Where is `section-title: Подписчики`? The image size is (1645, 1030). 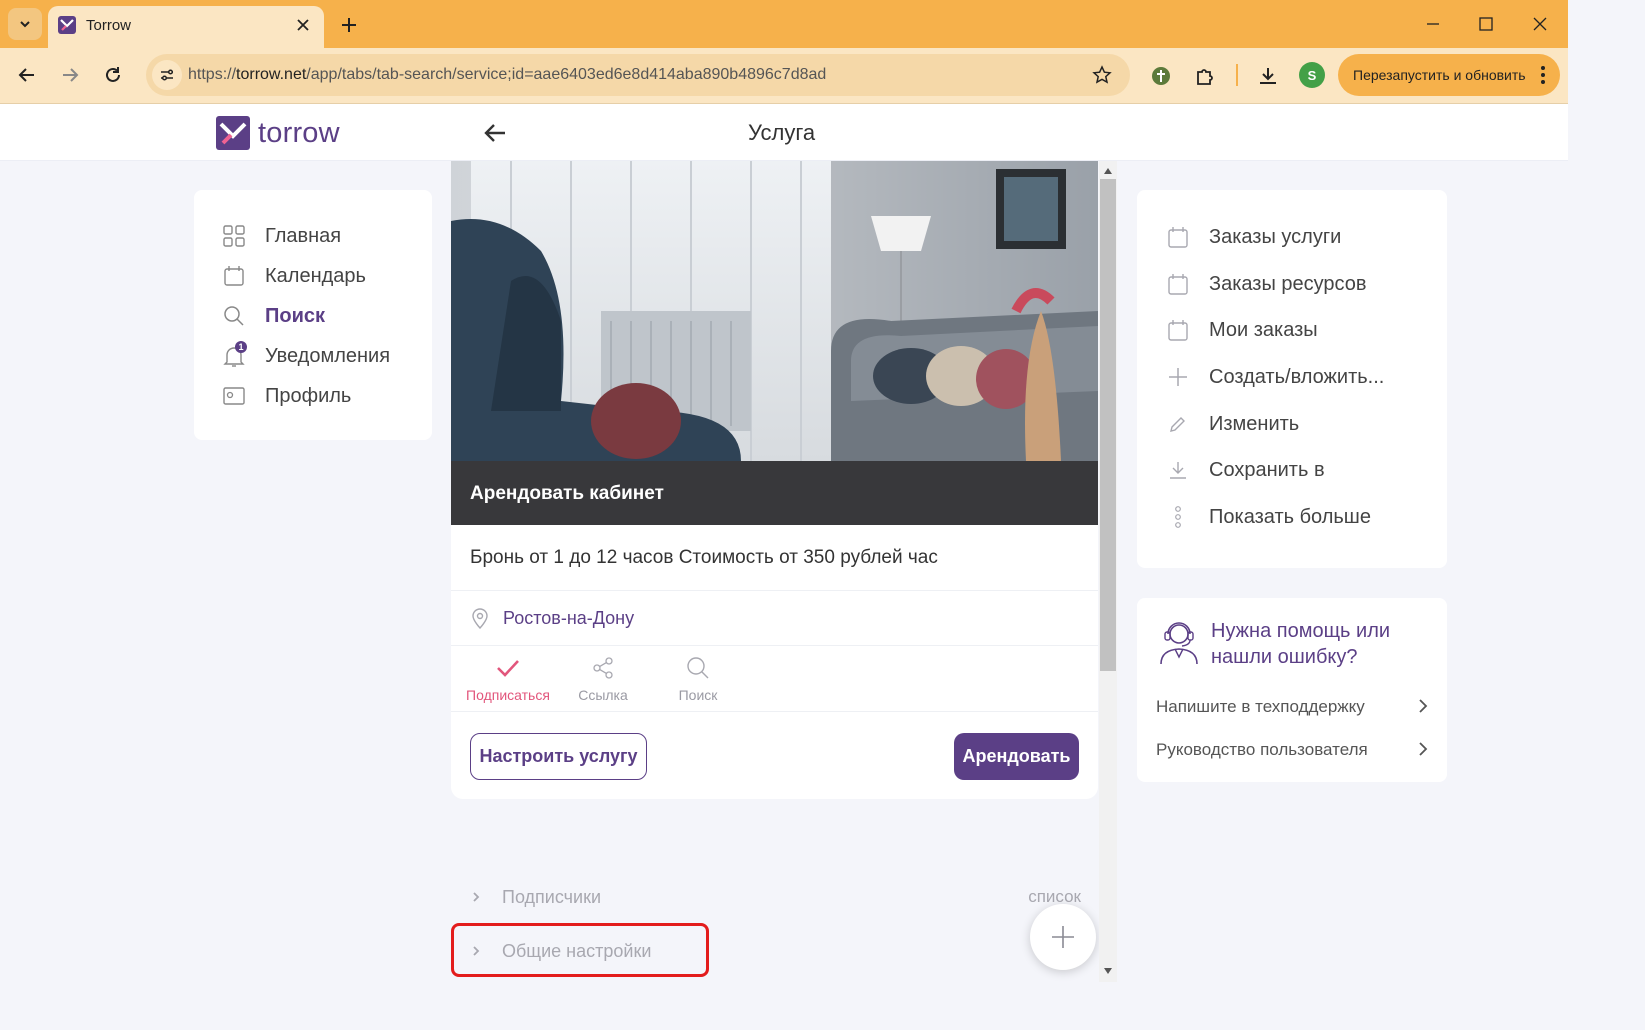 section-title: Подписчики is located at coordinates (552, 896).